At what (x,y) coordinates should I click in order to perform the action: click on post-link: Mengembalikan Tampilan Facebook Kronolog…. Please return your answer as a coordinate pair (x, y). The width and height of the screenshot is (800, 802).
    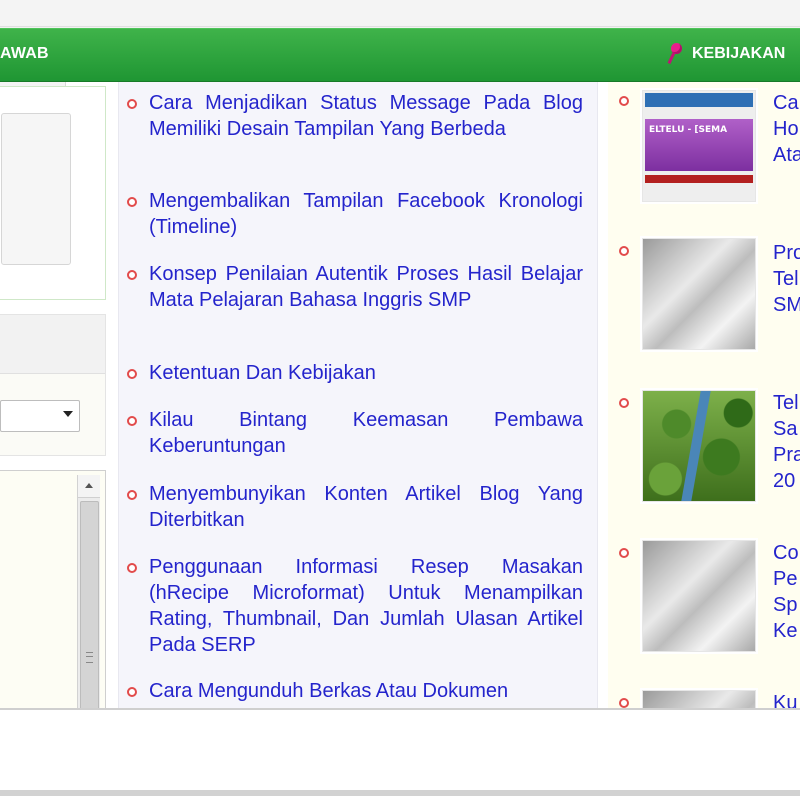
    Looking at the image, I should click on (366, 214).